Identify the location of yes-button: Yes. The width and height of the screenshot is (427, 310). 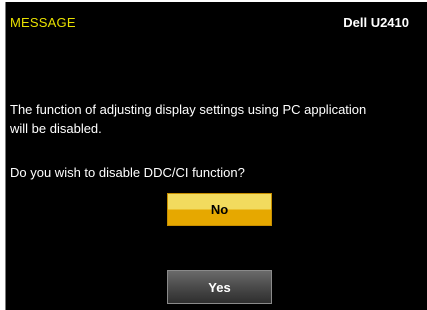
(219, 287).